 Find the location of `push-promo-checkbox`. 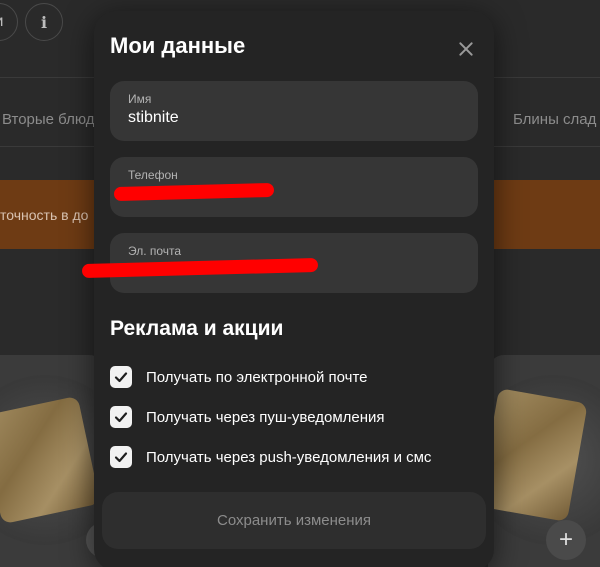

push-promo-checkbox is located at coordinates (121, 417).